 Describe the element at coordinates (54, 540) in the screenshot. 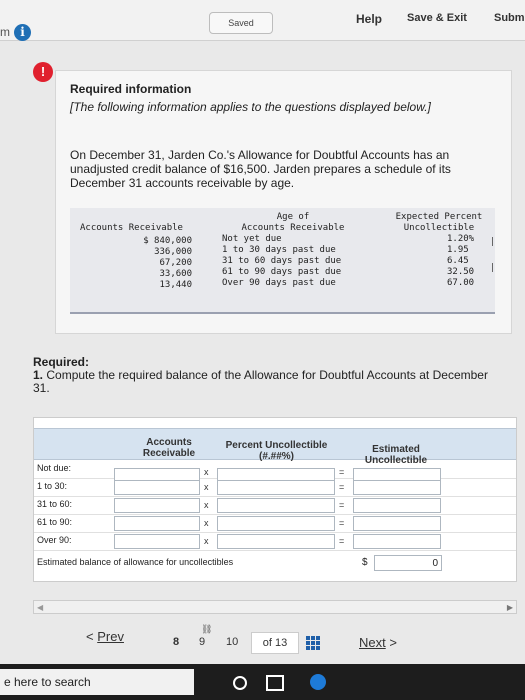

I see `row-label: Over 90:` at that location.